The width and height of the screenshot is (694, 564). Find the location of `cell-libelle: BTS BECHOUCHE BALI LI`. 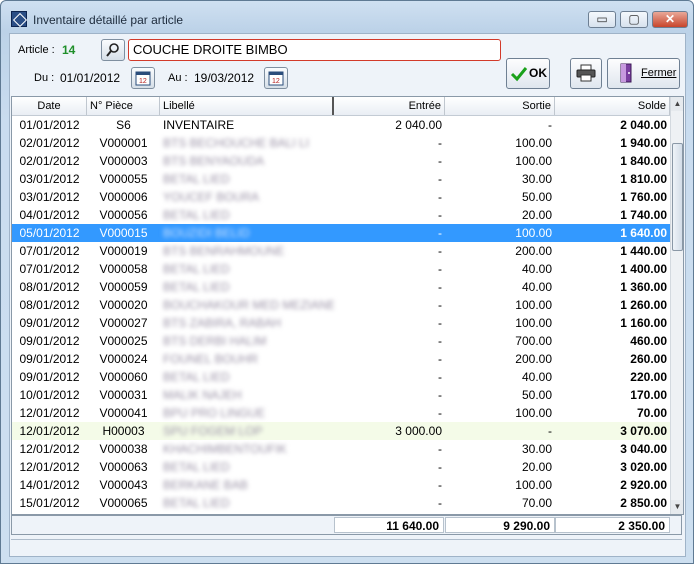

cell-libelle: BTS BECHOUCHE BALI LI is located at coordinates (236, 143).